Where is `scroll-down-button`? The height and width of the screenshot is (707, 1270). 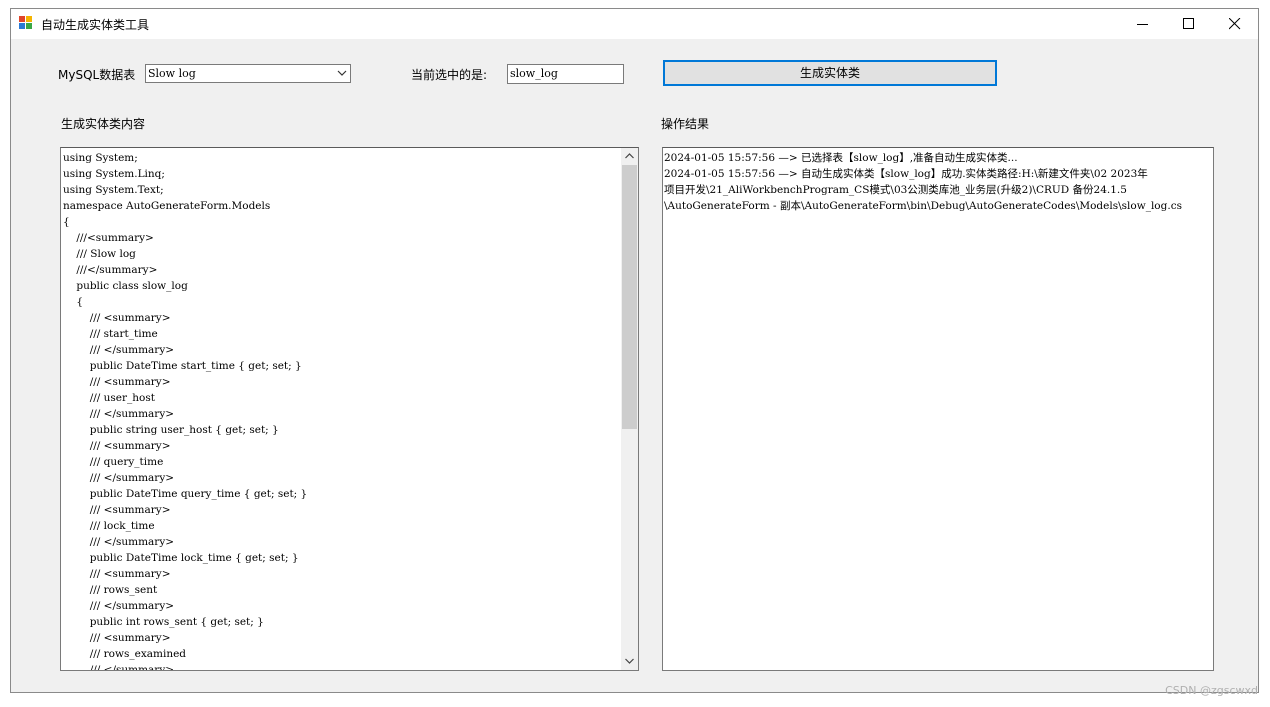
scroll-down-button is located at coordinates (629, 661).